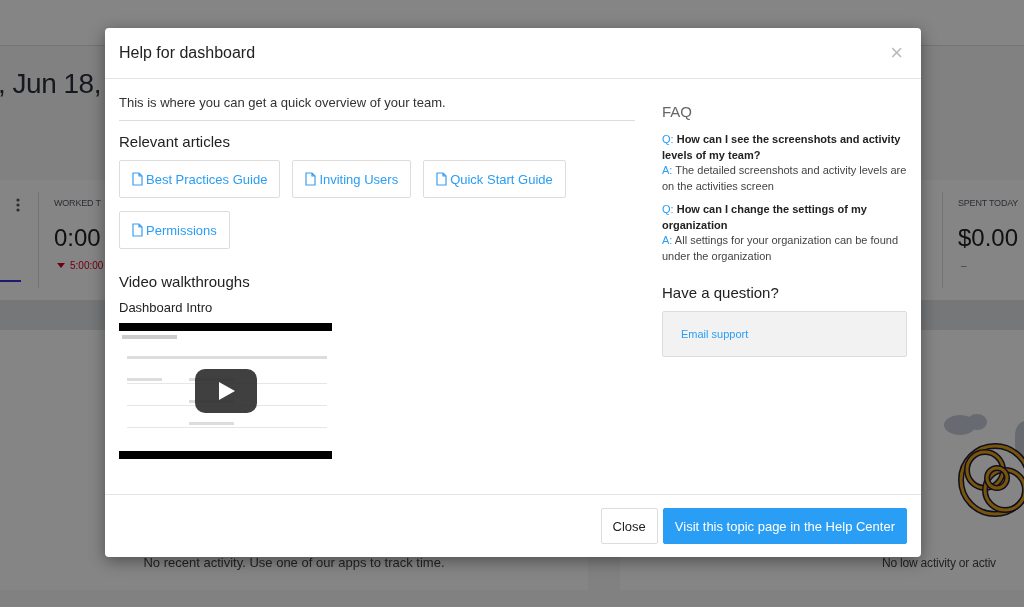 This screenshot has width=1024, height=607. I want to click on dialog-title: Help for dashboard, so click(187, 53).